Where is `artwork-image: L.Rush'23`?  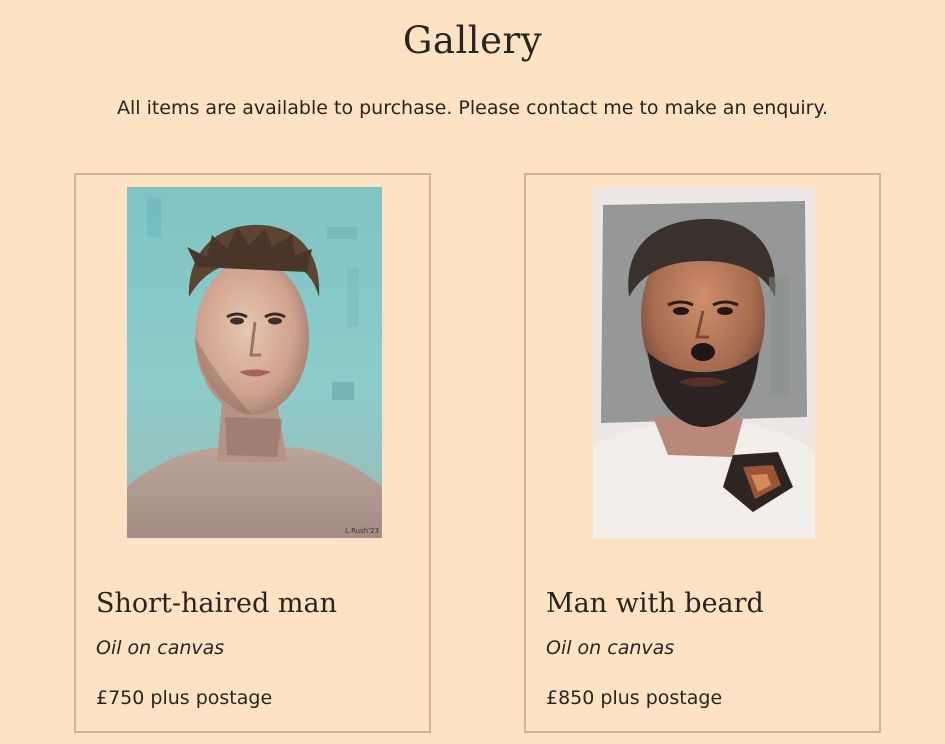 artwork-image: L.Rush'23 is located at coordinates (254, 362).